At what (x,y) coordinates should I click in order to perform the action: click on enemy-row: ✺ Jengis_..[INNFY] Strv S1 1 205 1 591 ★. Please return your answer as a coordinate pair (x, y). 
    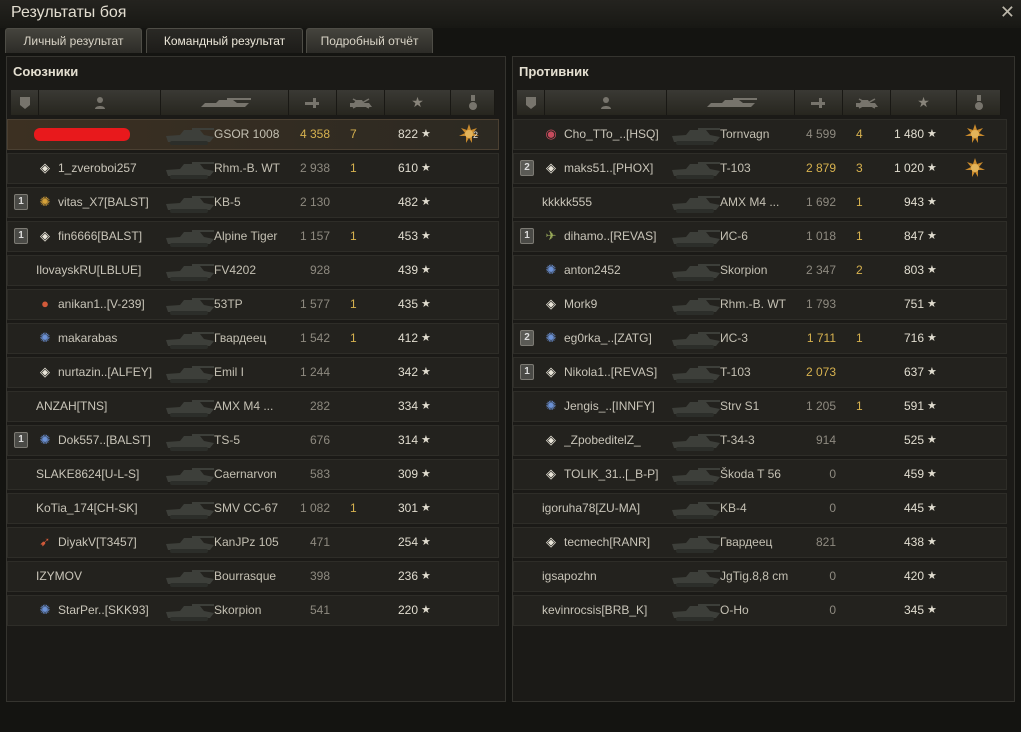
    Looking at the image, I should click on (760, 406).